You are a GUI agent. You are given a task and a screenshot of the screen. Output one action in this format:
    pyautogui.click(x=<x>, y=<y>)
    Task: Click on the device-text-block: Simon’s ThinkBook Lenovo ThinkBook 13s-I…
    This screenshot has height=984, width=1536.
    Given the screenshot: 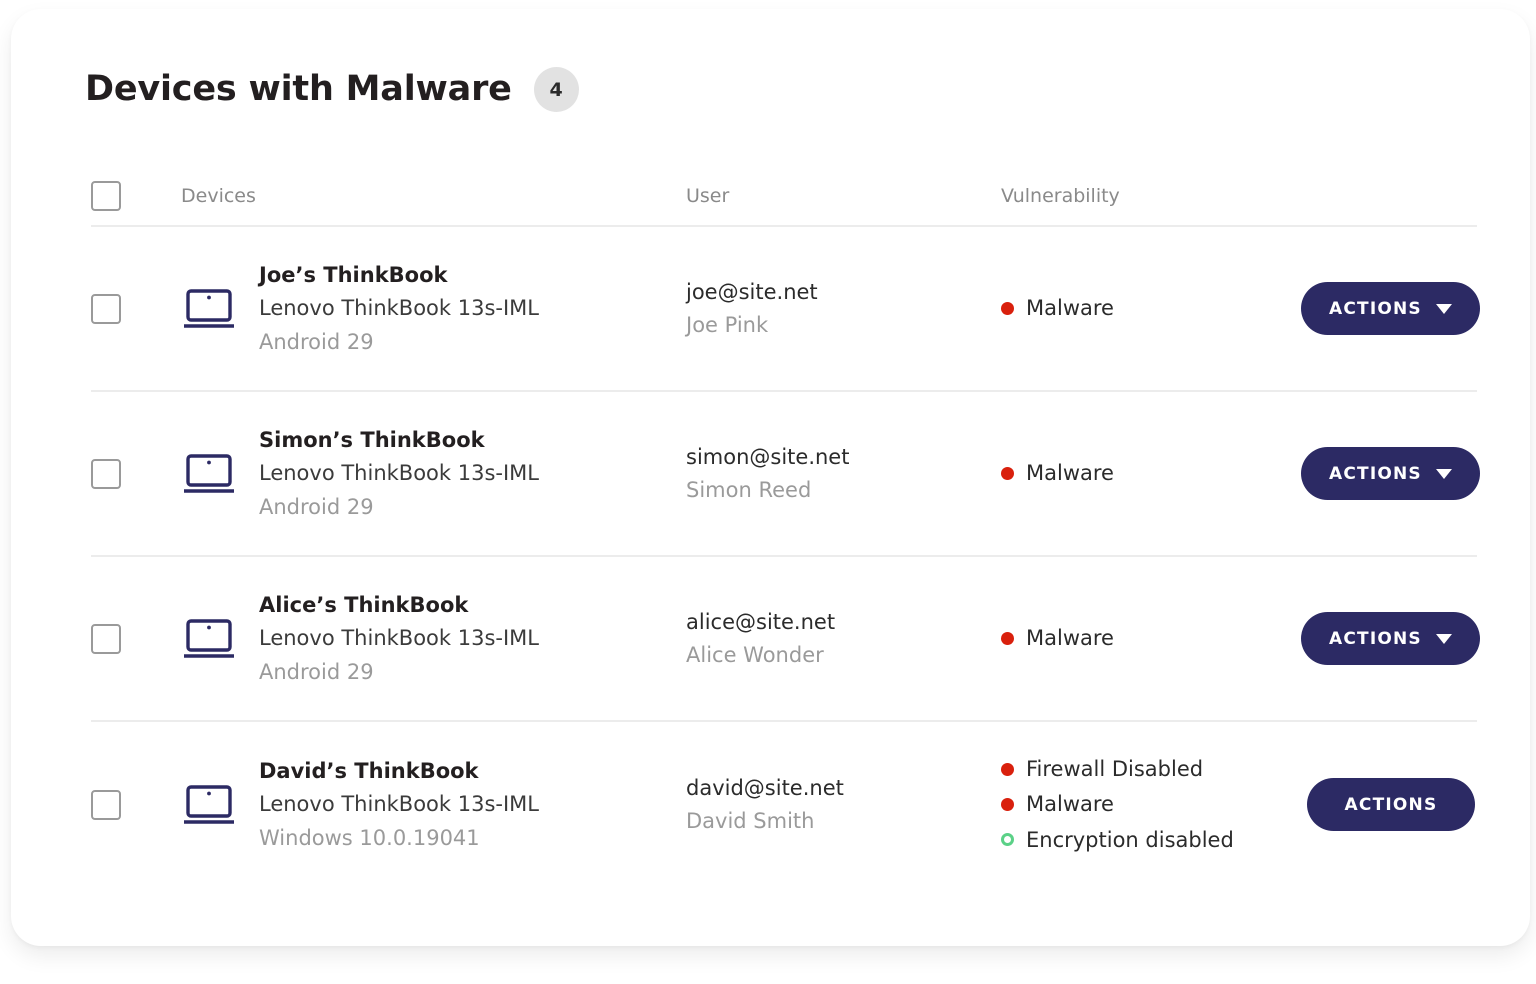 What is the action you would take?
    pyautogui.click(x=399, y=473)
    